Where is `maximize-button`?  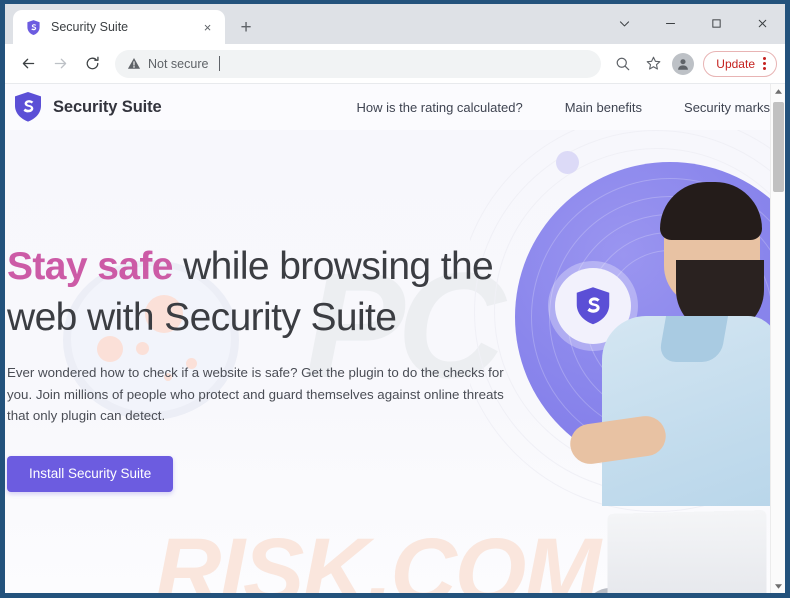 maximize-button is located at coordinates (716, 23).